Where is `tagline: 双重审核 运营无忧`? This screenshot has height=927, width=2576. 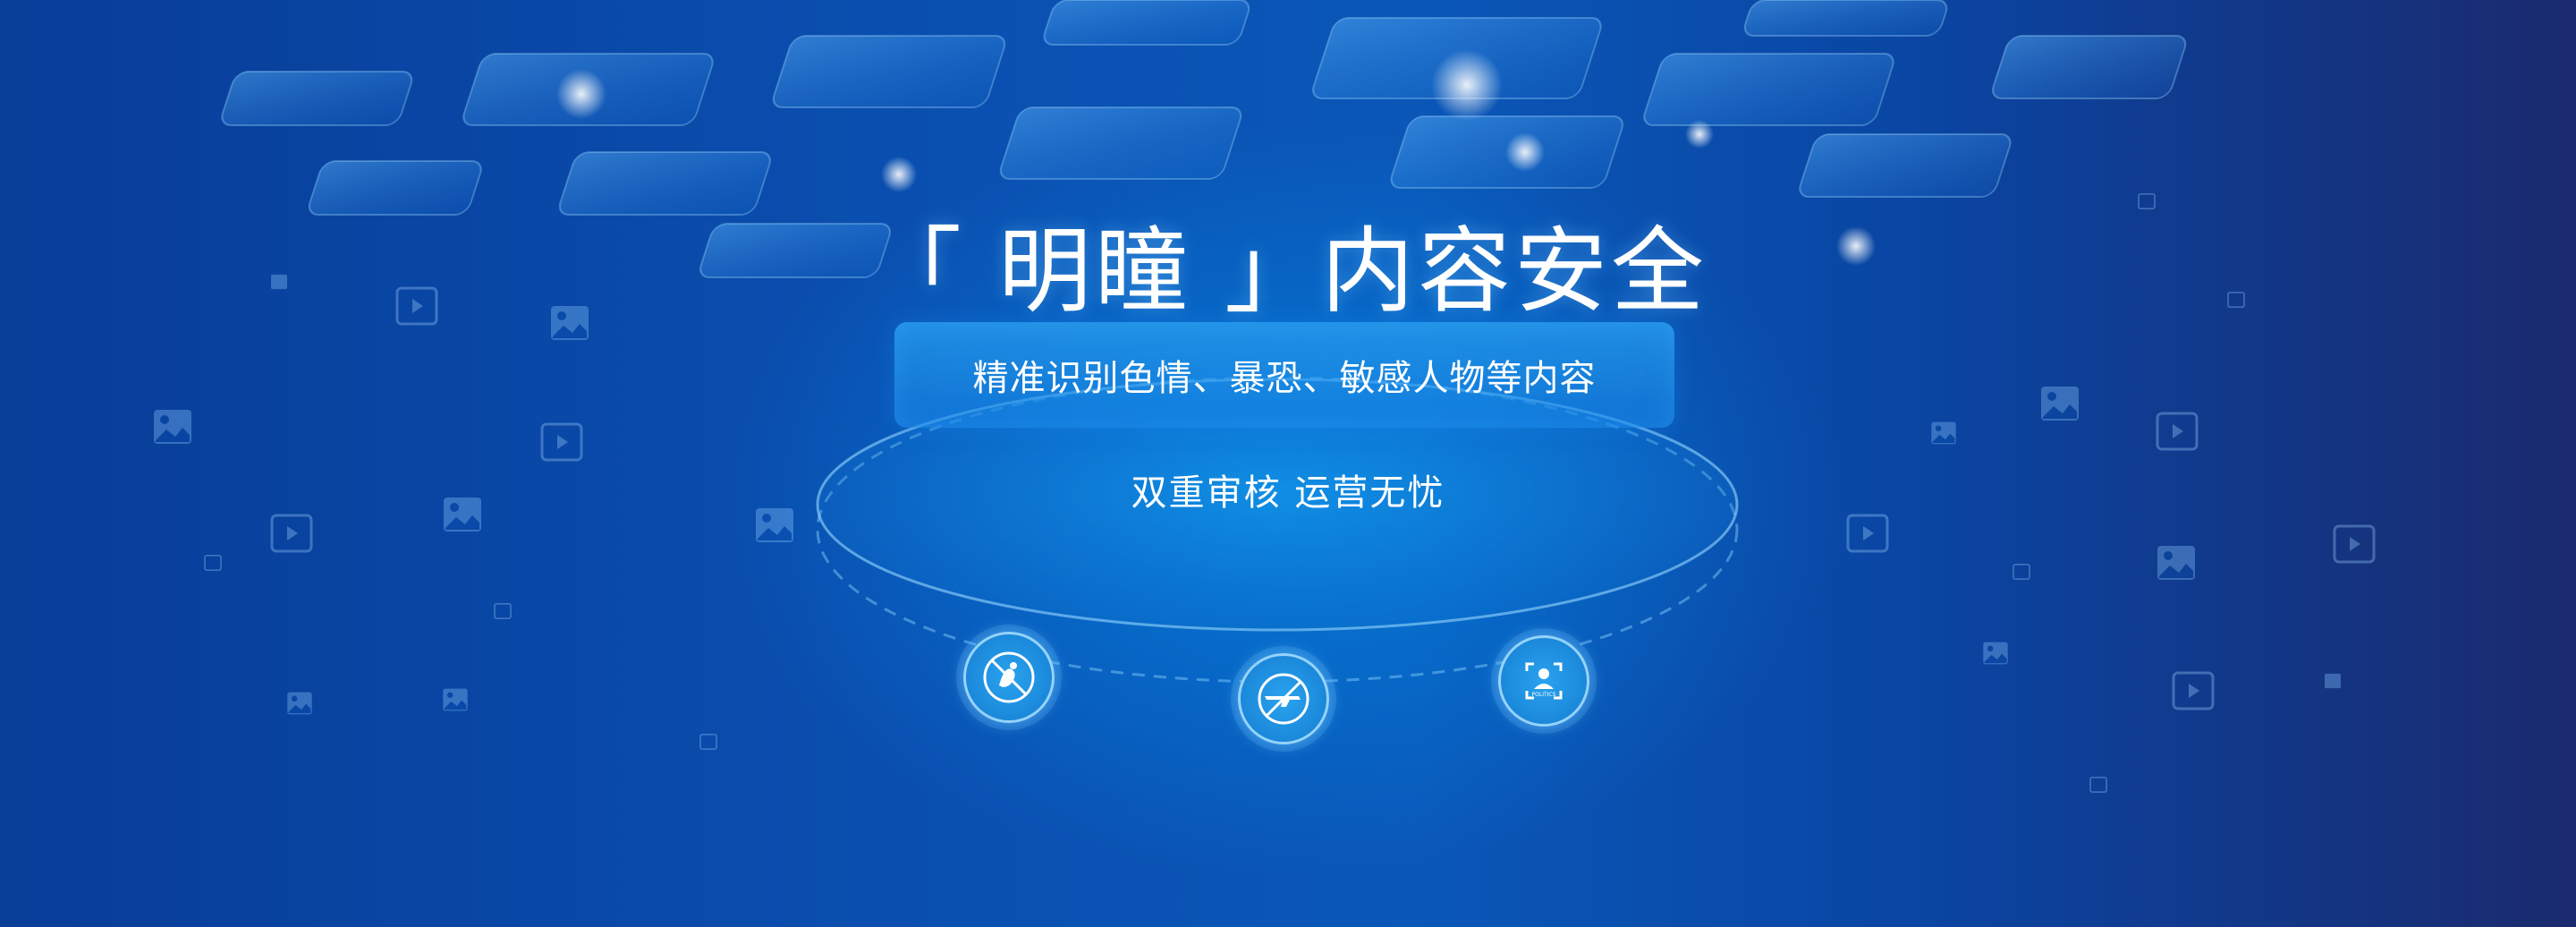
tagline: 双重审核 运营无忧 is located at coordinates (1288, 493).